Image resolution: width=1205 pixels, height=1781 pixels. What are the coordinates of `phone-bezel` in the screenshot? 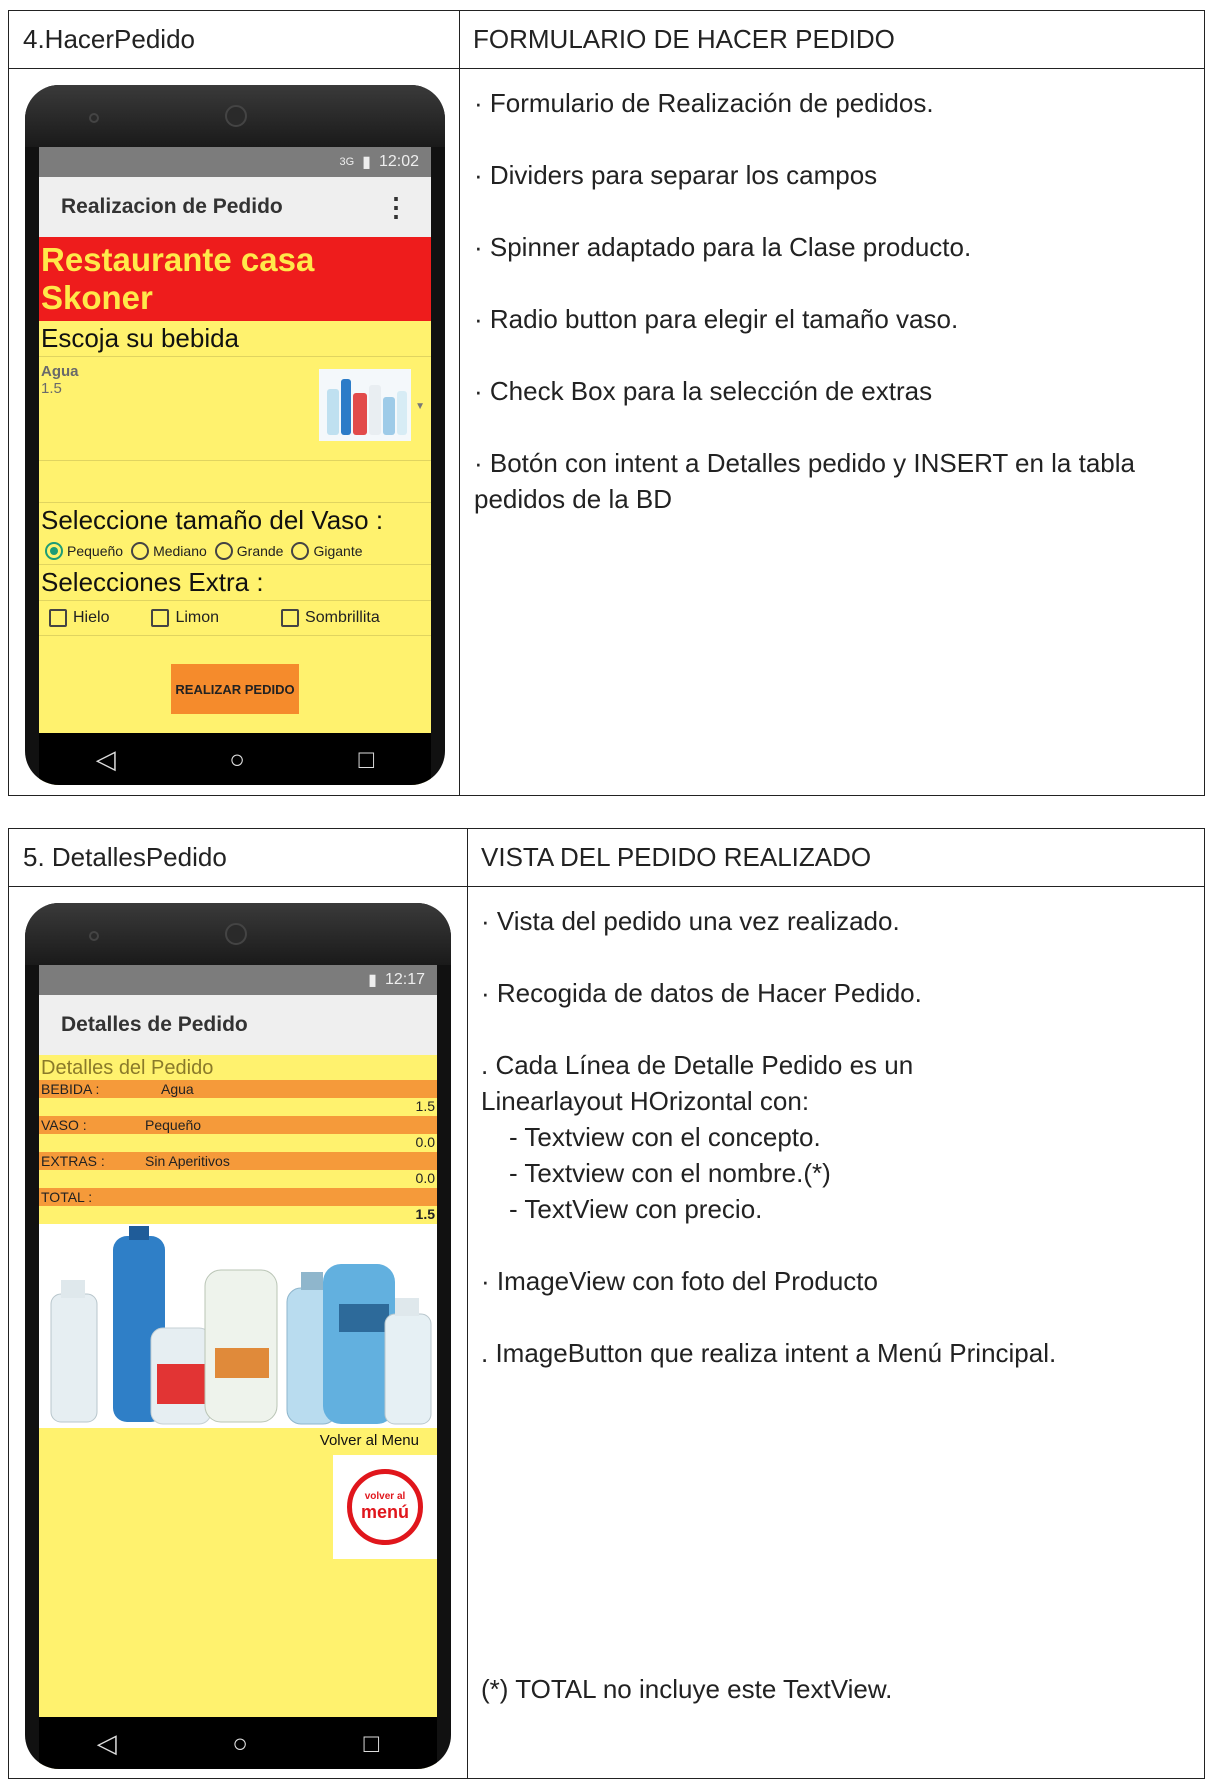 It's located at (235, 116).